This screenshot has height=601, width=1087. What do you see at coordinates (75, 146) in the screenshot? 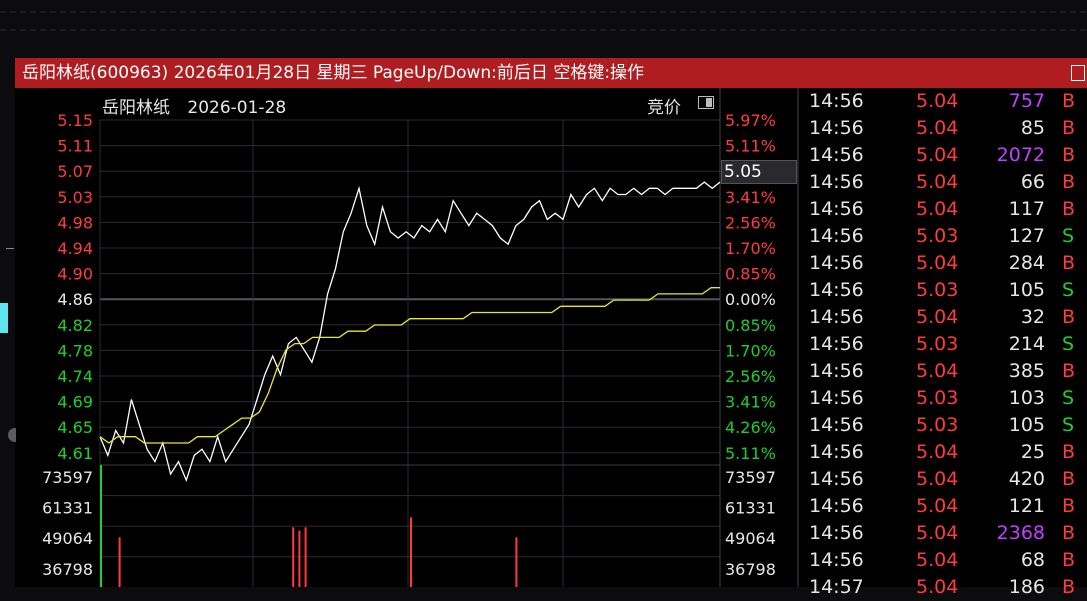
I see `price-axis-label: 5.11` at bounding box center [75, 146].